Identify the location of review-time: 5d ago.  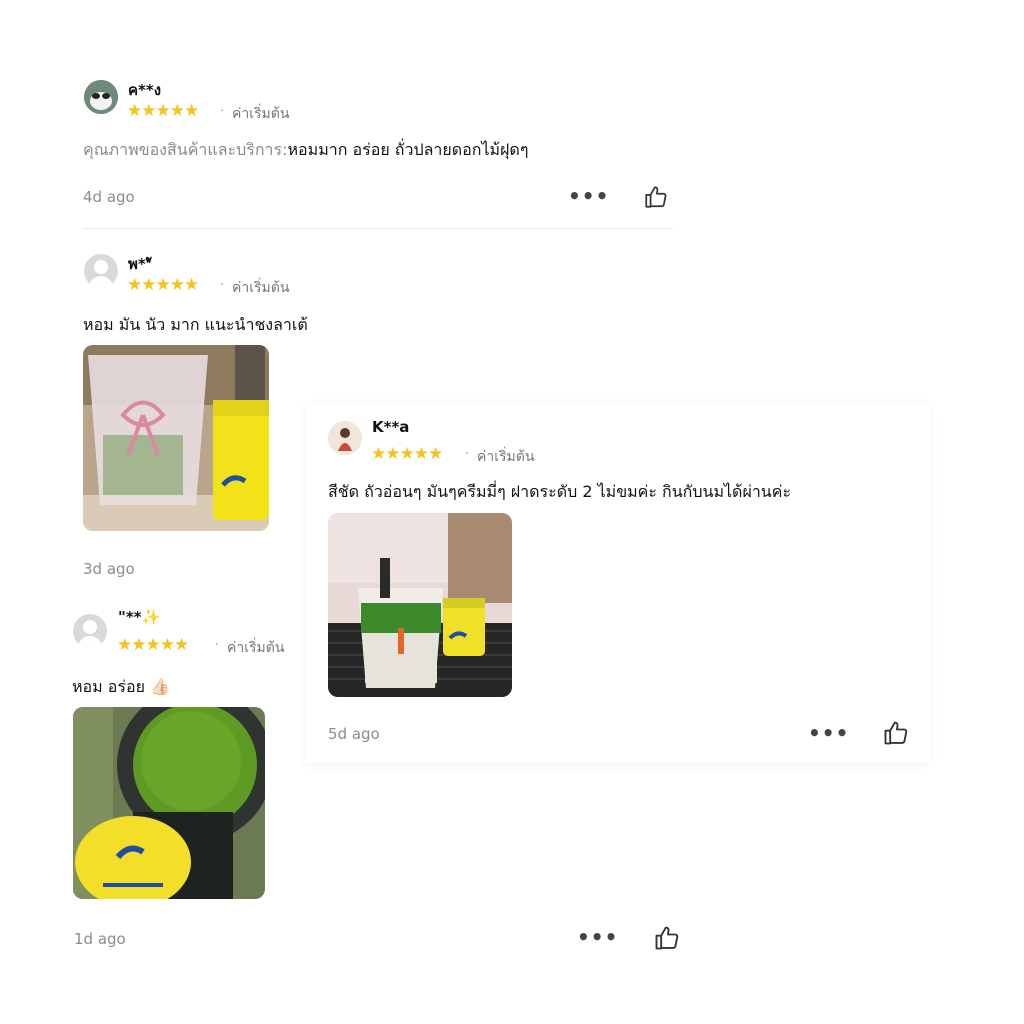
(354, 734).